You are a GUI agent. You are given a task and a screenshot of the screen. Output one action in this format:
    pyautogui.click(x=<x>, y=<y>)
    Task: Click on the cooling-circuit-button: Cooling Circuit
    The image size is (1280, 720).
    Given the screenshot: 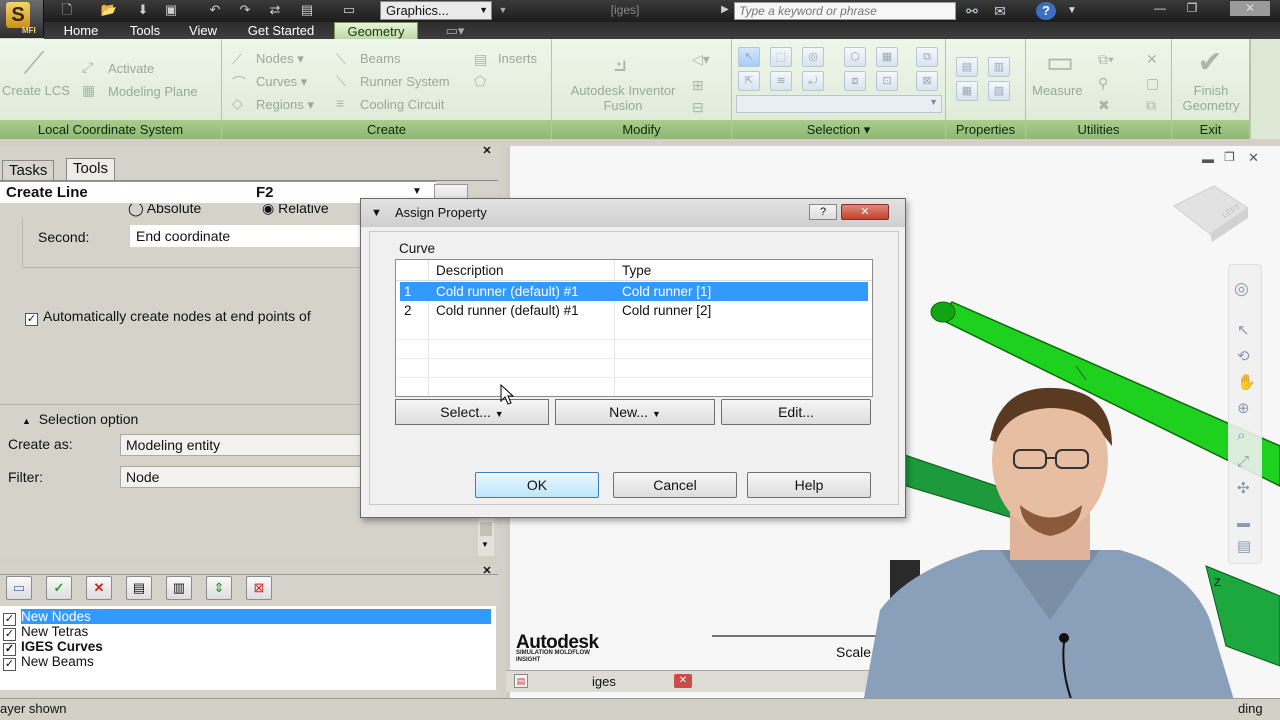 What is the action you would take?
    pyautogui.click(x=402, y=104)
    